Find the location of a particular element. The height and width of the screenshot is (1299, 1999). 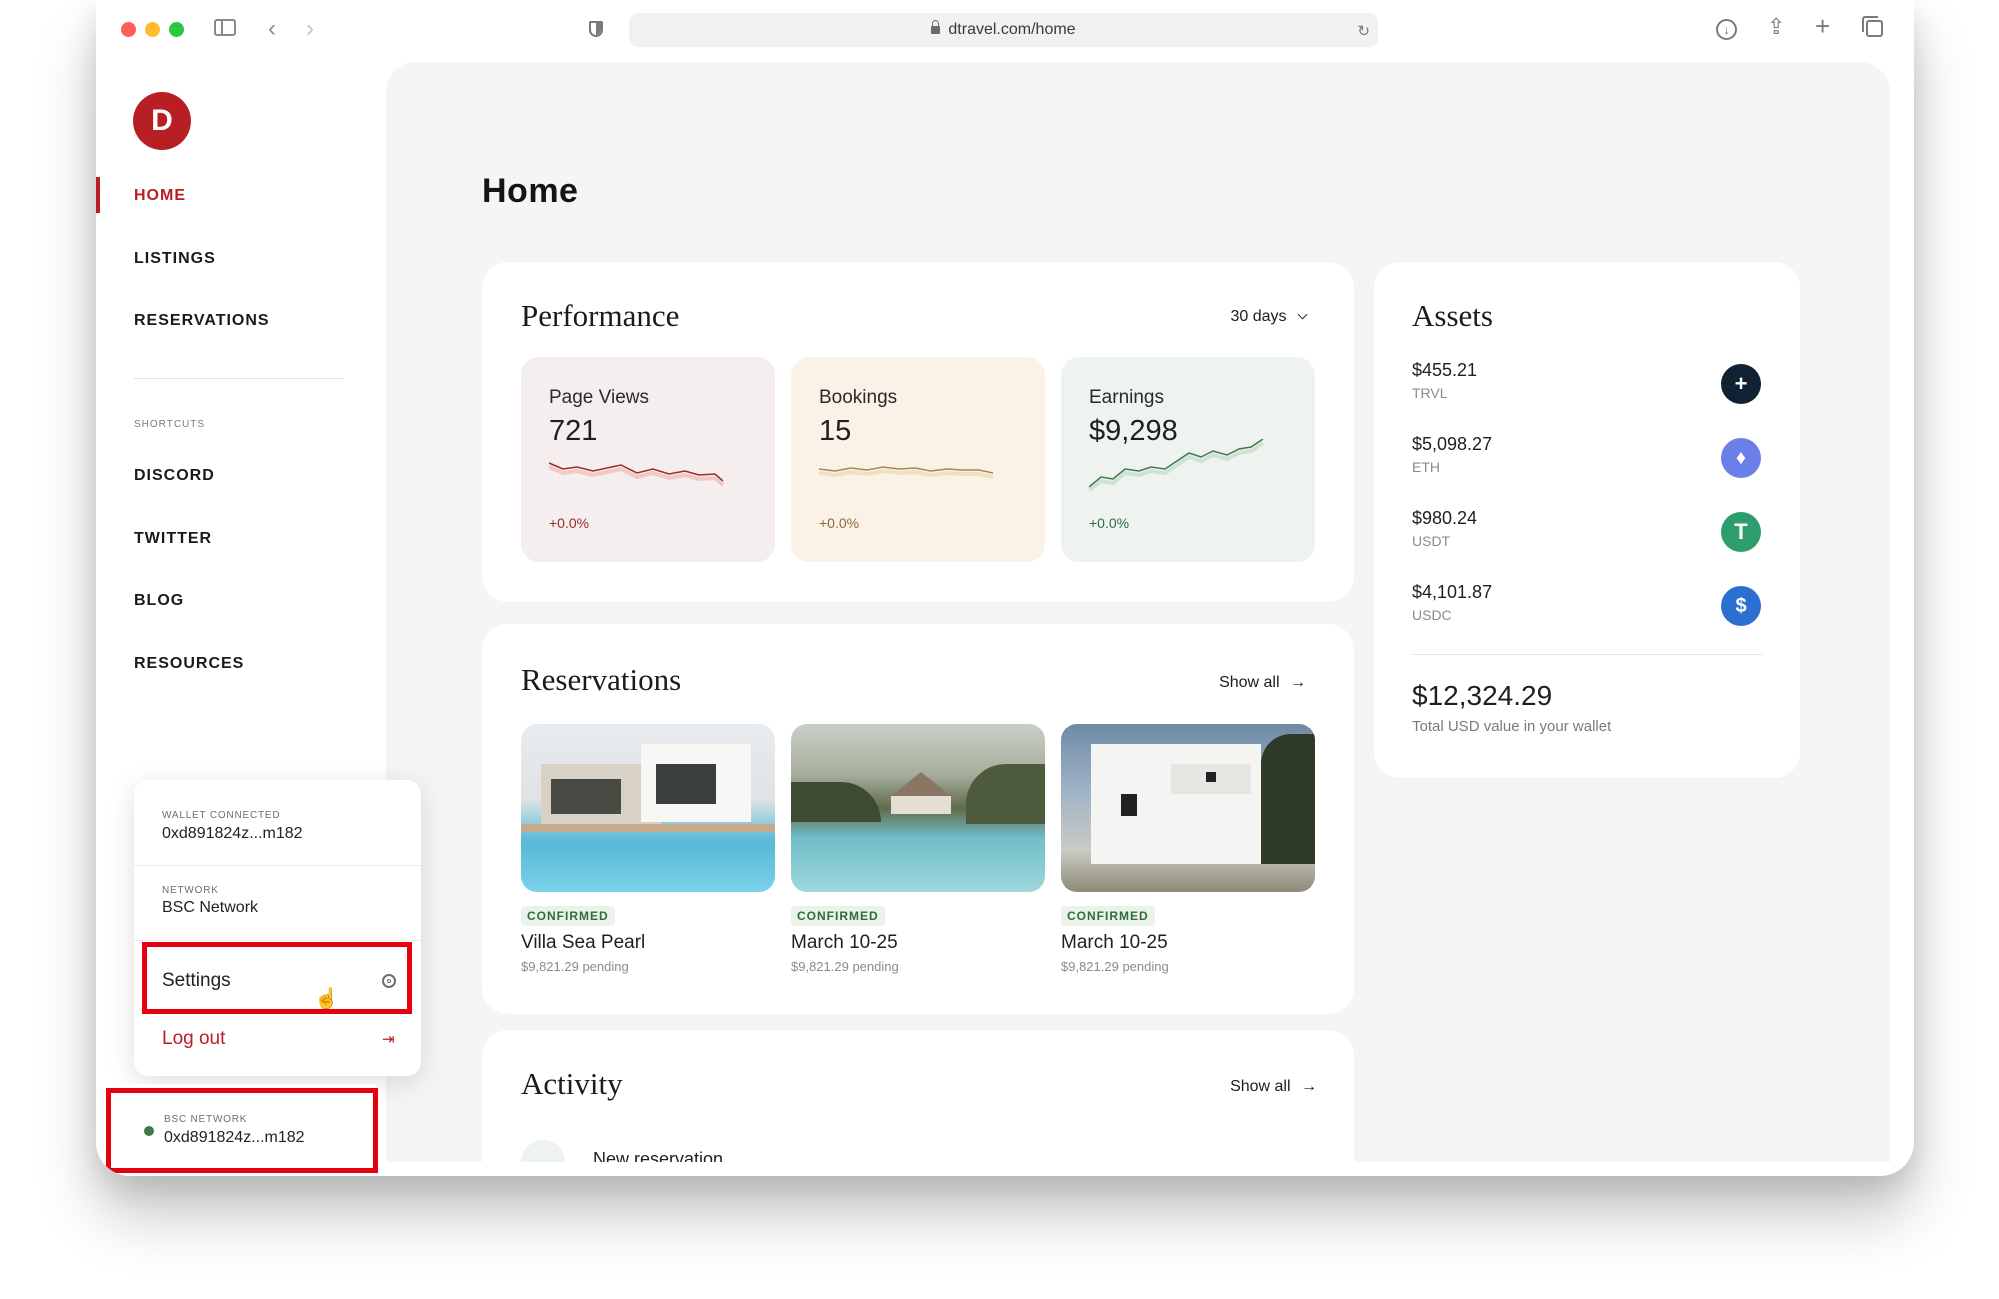

performance-title: Performance is located at coordinates (600, 315).